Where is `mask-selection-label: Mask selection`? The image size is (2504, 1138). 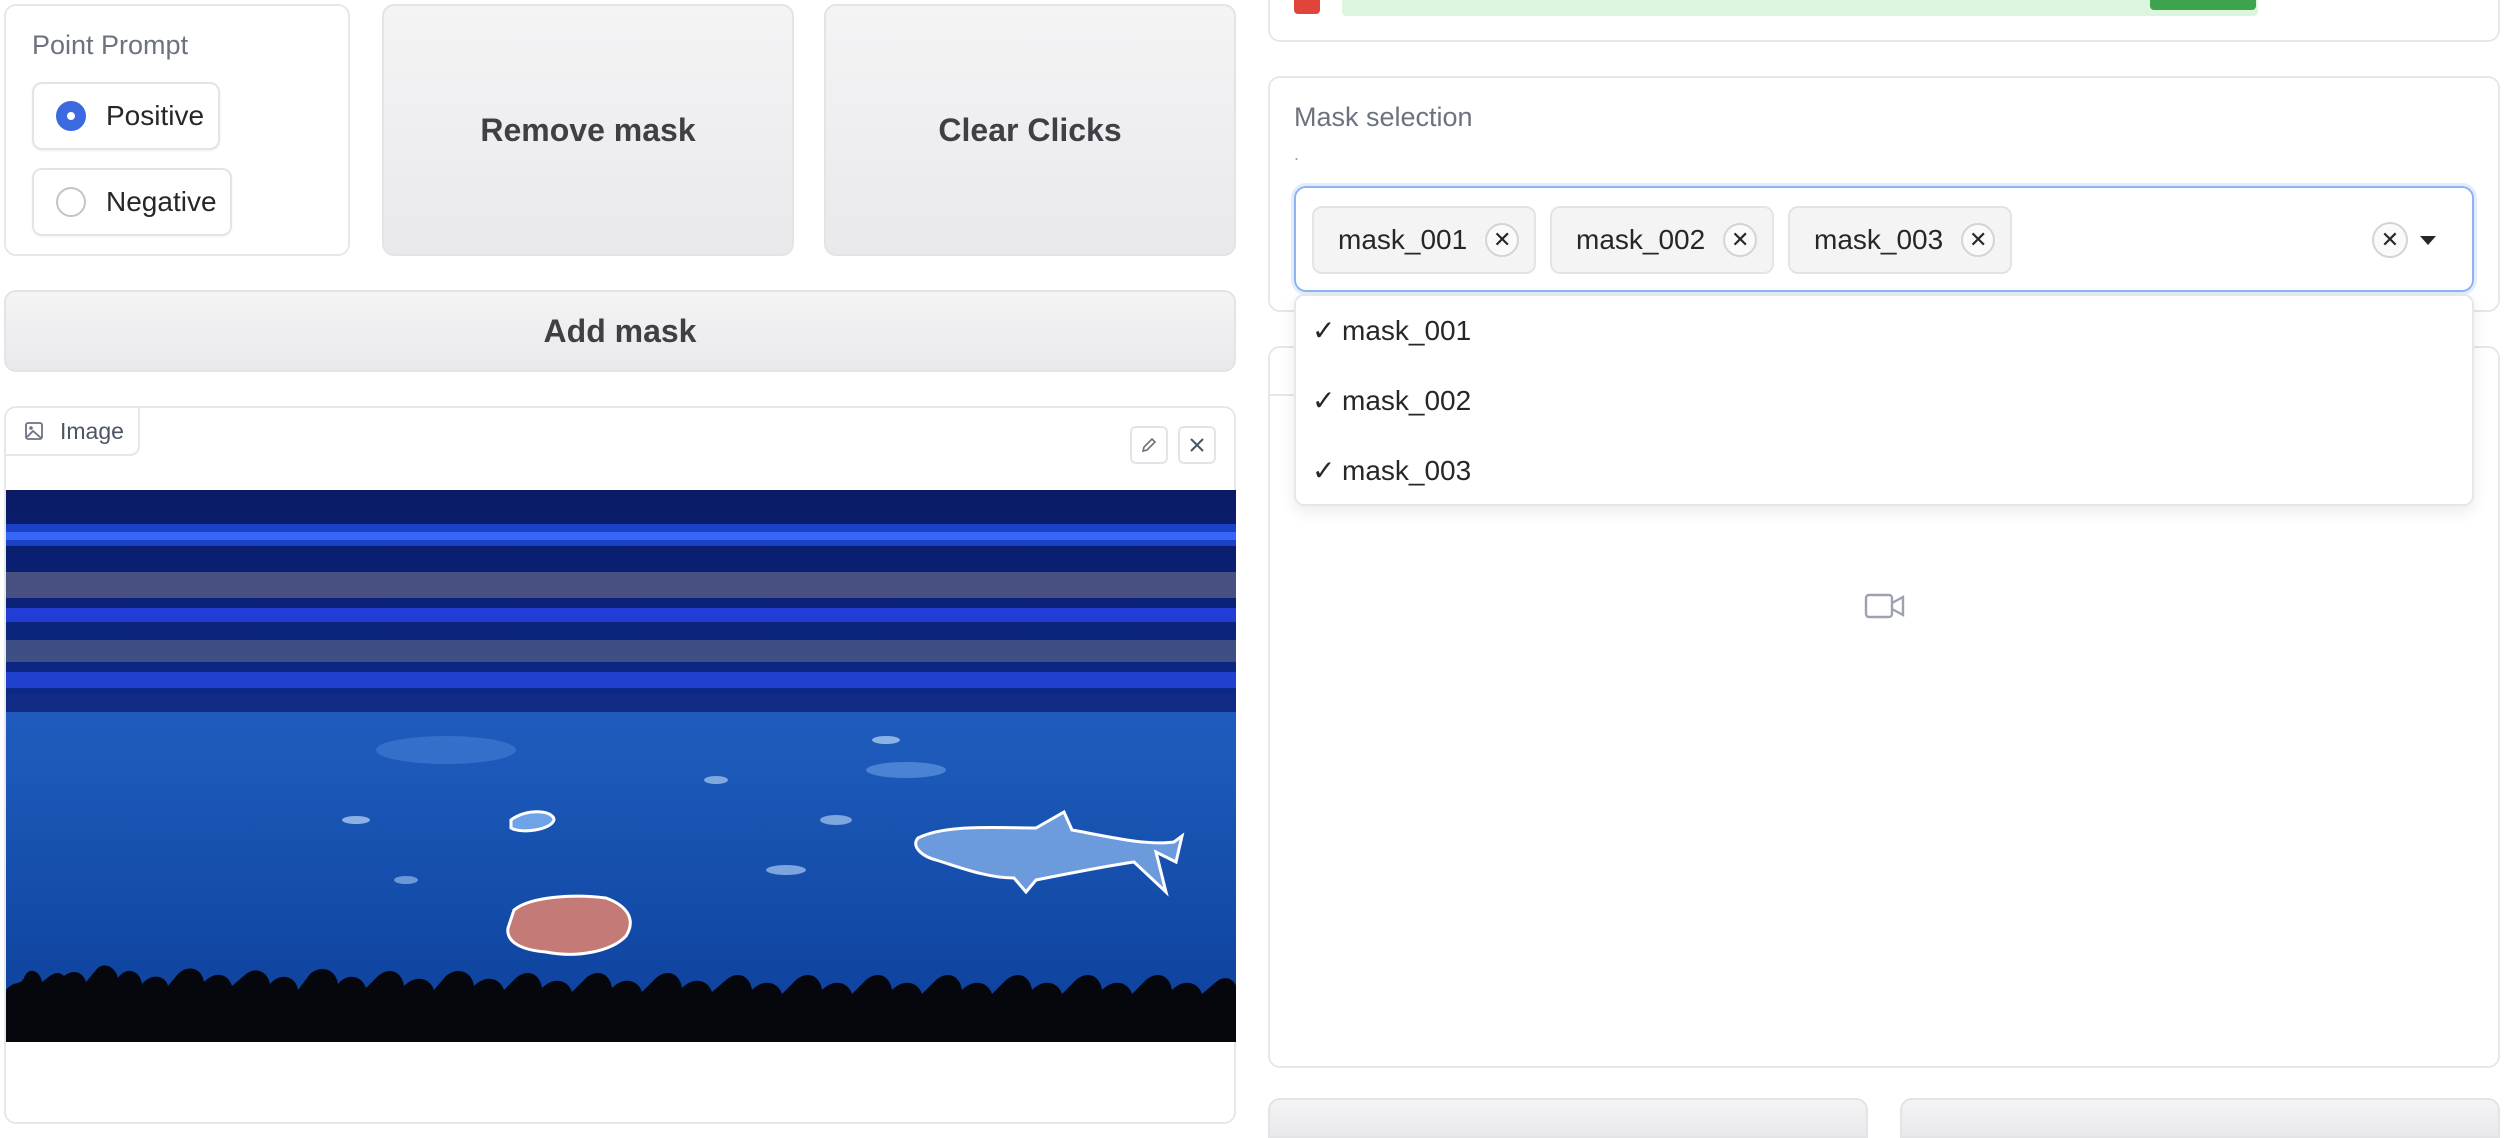
mask-selection-label: Mask selection is located at coordinates (1383, 117).